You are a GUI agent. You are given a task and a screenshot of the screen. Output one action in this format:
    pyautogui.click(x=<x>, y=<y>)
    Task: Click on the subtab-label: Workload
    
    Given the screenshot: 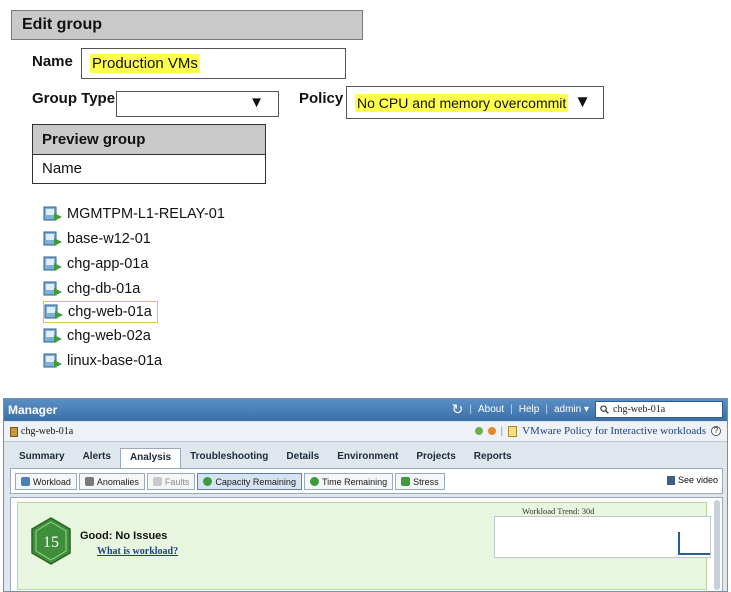 What is the action you would take?
    pyautogui.click(x=52, y=481)
    